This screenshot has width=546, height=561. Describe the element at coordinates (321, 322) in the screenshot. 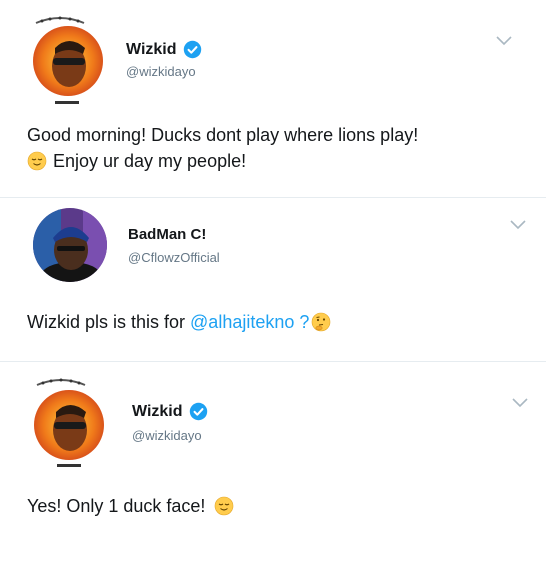

I see `thinking-face-emoji-icon` at that location.